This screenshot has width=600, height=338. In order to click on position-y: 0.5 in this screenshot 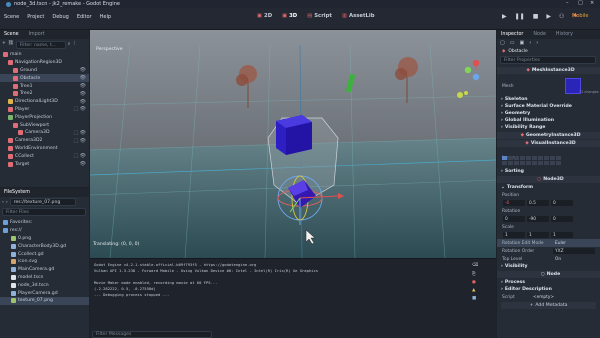, I will do `click(538, 203)`.